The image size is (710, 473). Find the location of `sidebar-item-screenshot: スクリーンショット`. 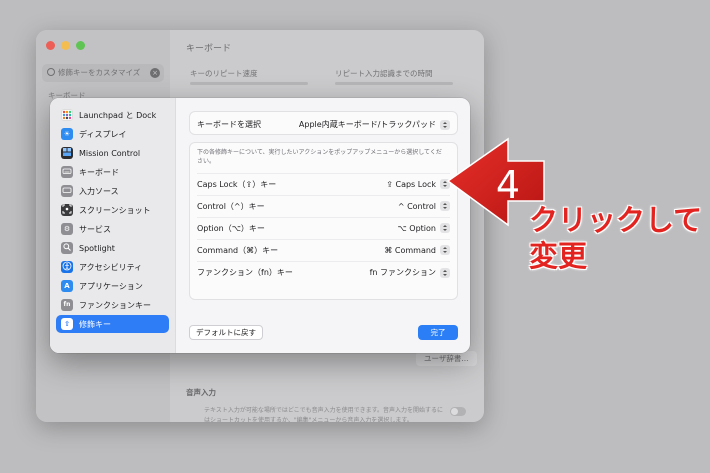

sidebar-item-screenshot: スクリーンショット is located at coordinates (112, 210).